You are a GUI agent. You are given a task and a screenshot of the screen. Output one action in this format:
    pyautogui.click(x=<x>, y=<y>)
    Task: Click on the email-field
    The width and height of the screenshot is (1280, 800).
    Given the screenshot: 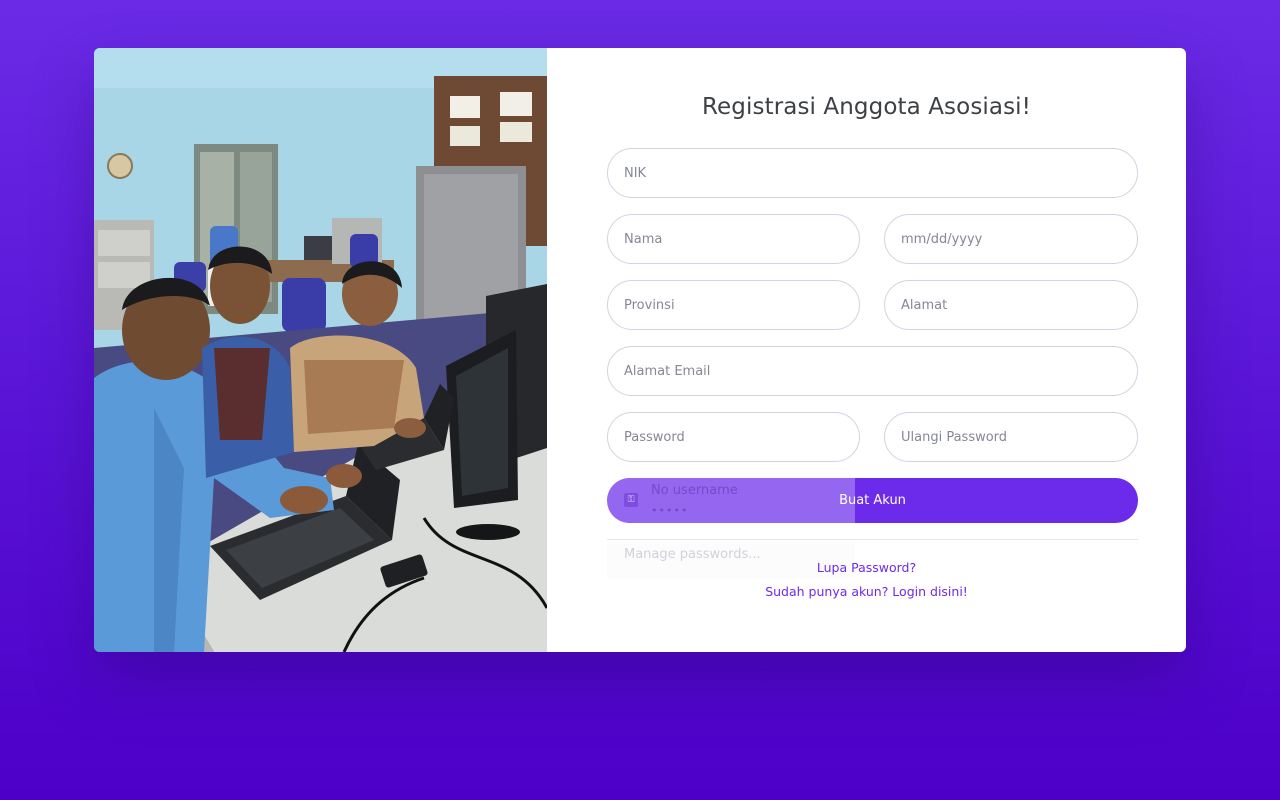 What is the action you would take?
    pyautogui.click(x=872, y=371)
    